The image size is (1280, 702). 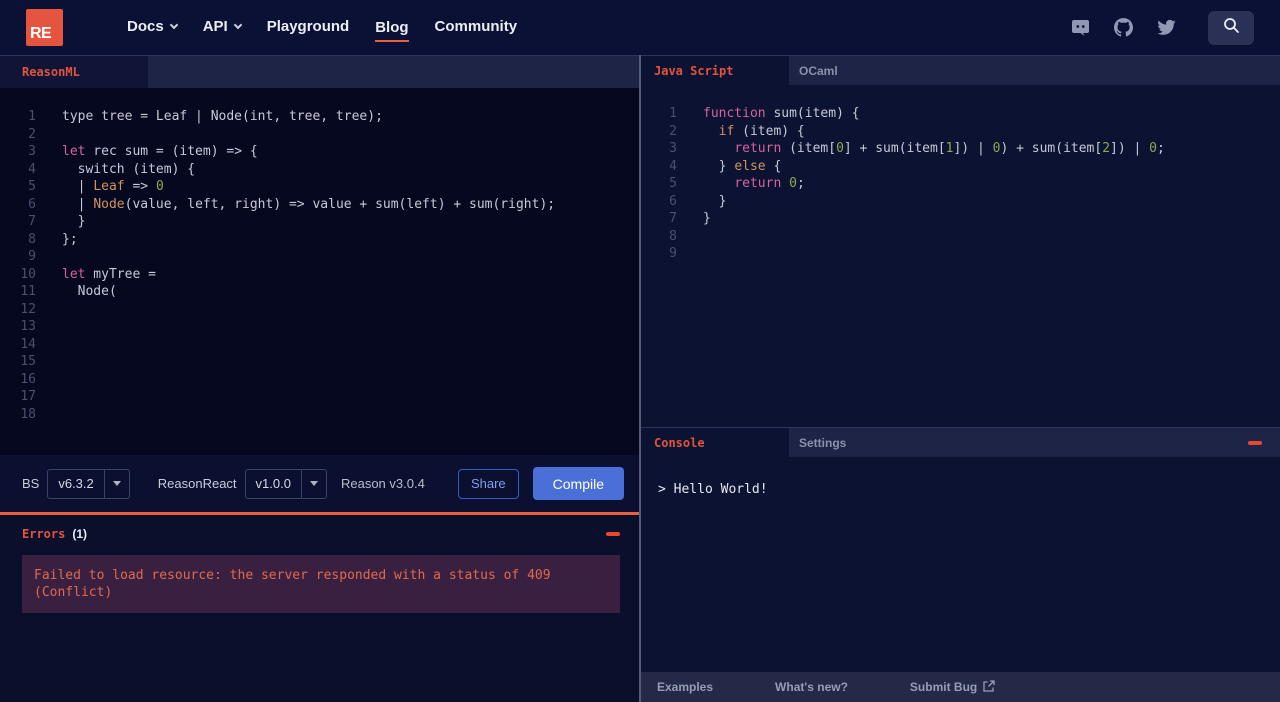 I want to click on line-number: 12, so click(x=28, y=309).